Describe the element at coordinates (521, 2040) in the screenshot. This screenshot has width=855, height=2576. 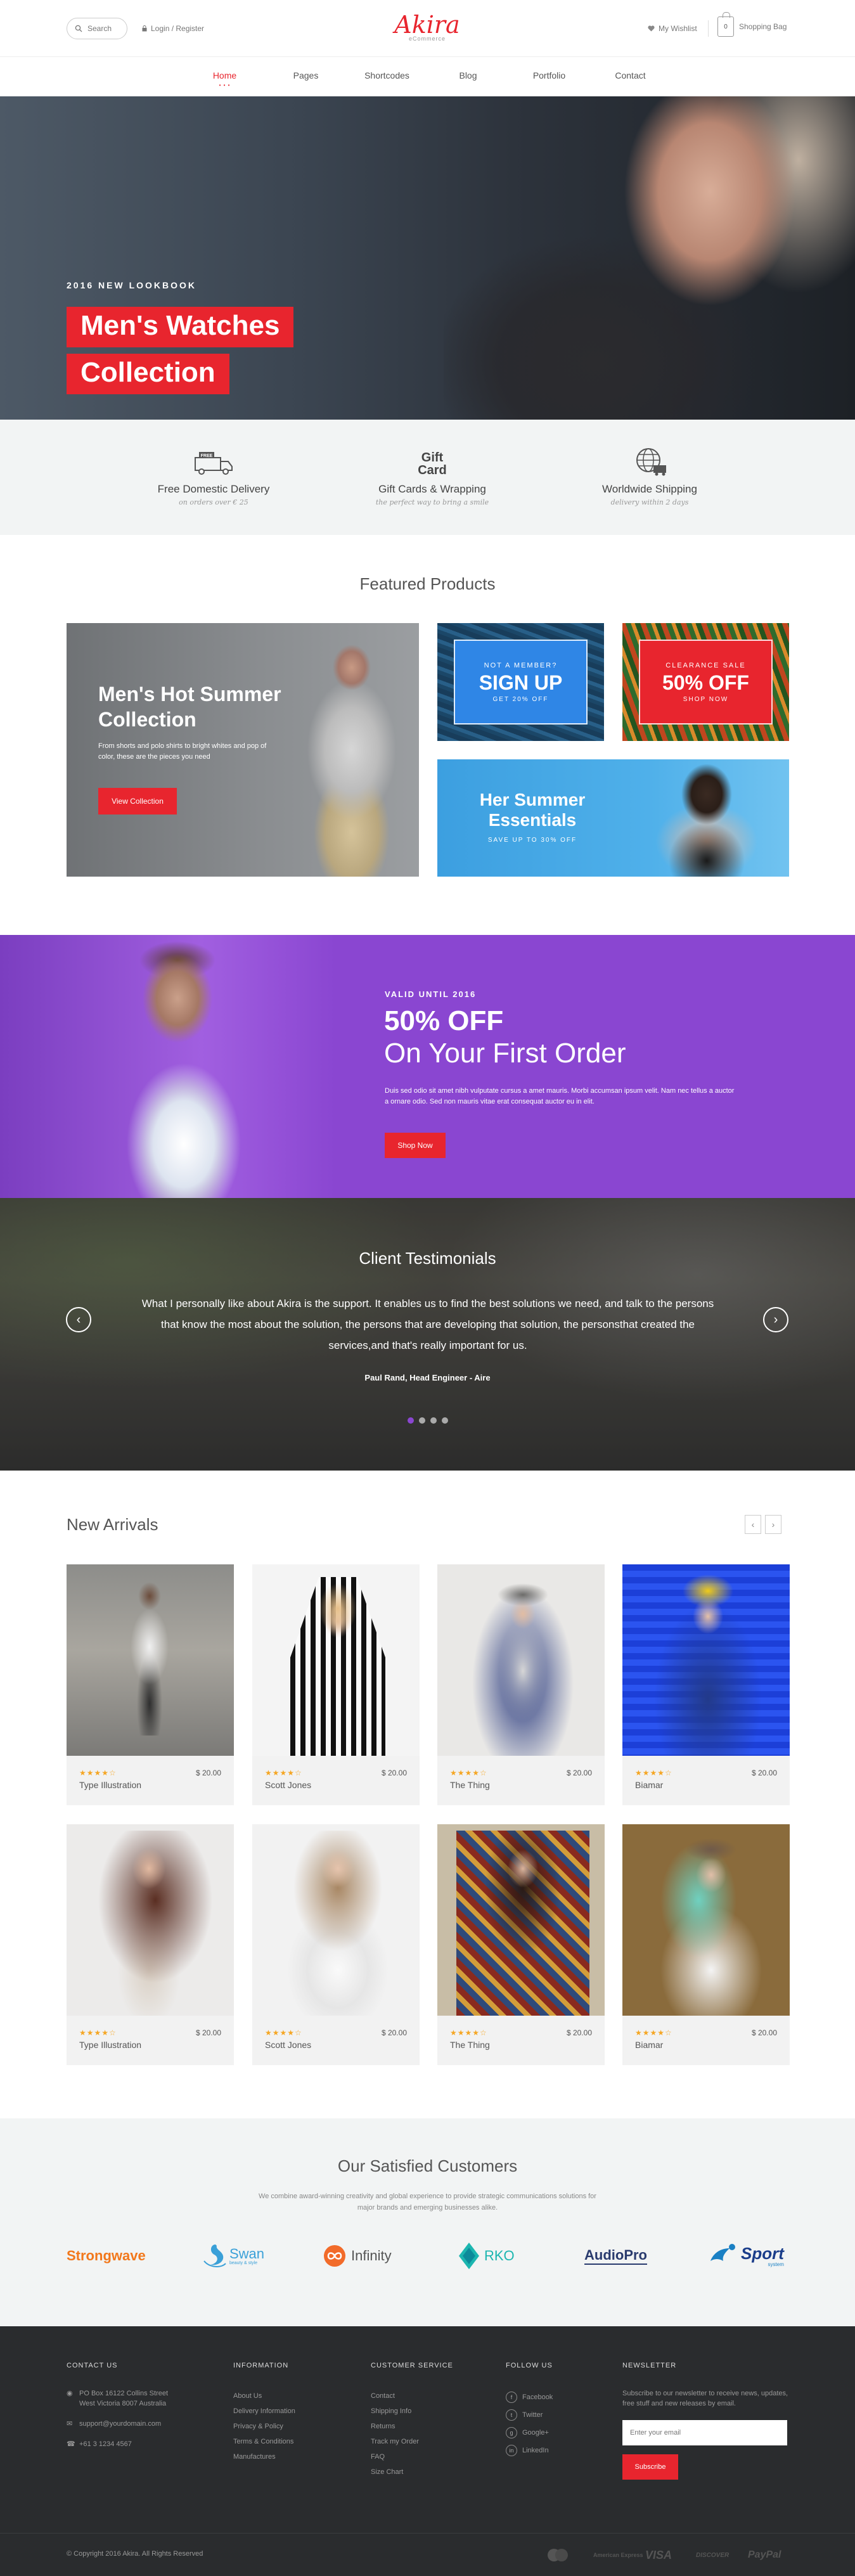
I see `product-info: ★★★★☆ $ 20.00 The Thing` at that location.